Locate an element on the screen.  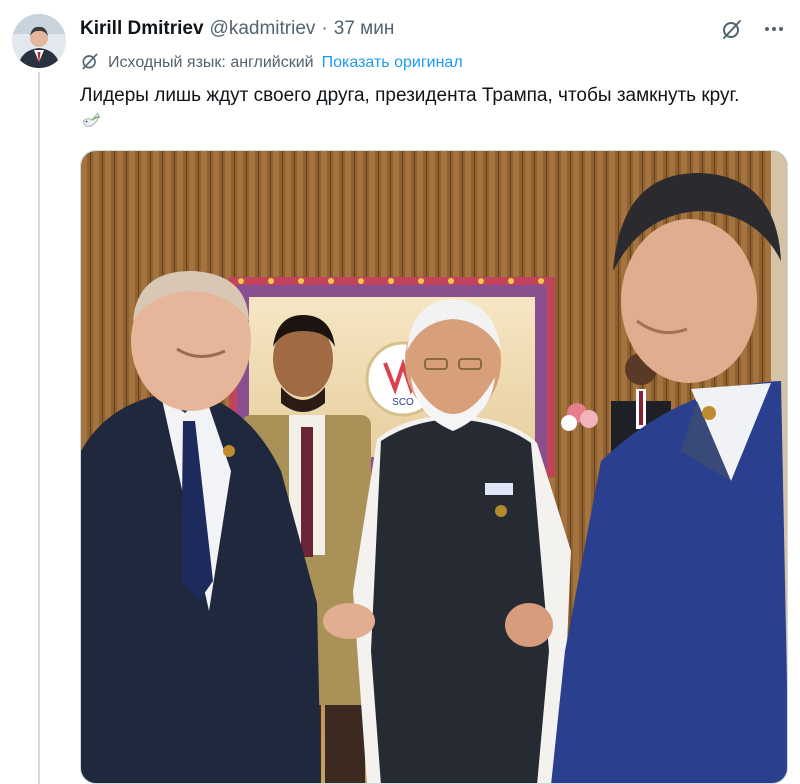
thread-line is located at coordinates (39, 428).